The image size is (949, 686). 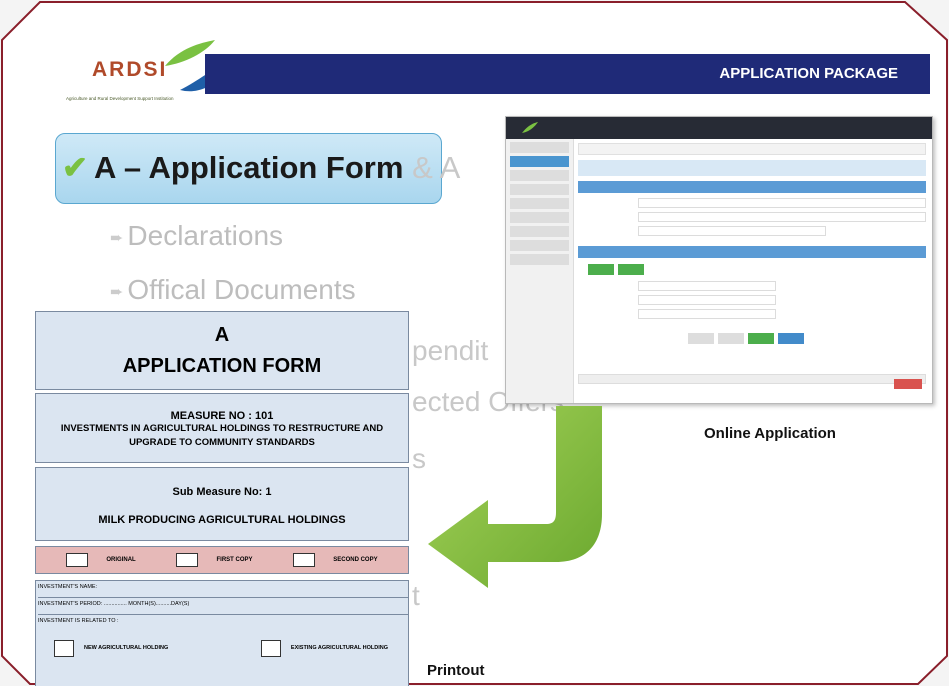 I want to click on bullet-application-form: ✔ A – Application Form & A, so click(x=261, y=168).